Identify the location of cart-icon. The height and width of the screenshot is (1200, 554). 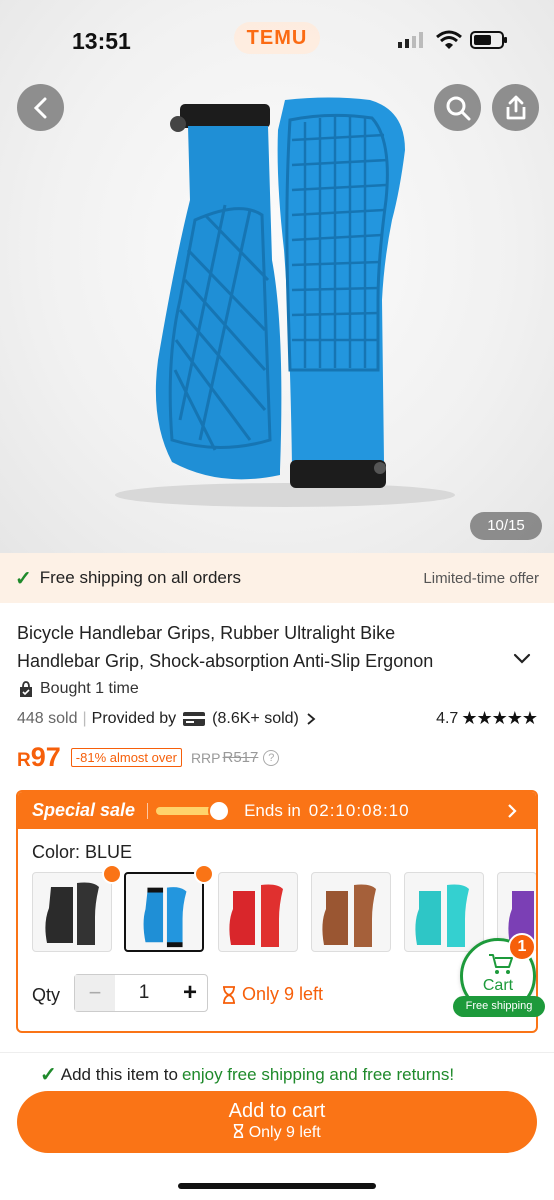
(501, 964).